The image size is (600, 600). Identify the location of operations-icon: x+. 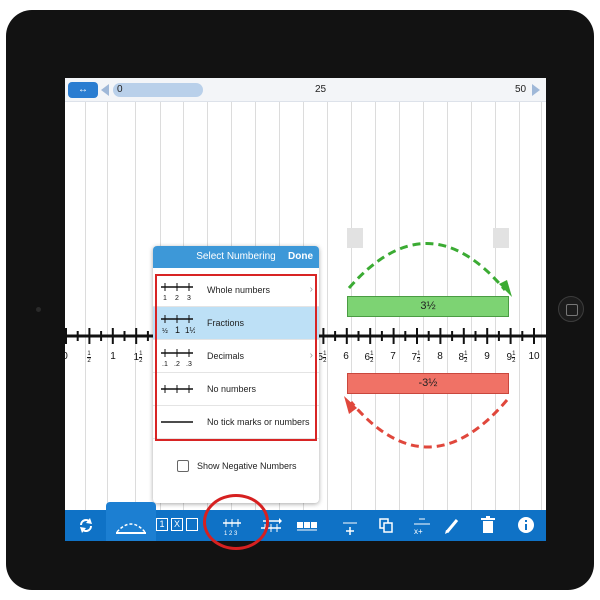
(422, 525).